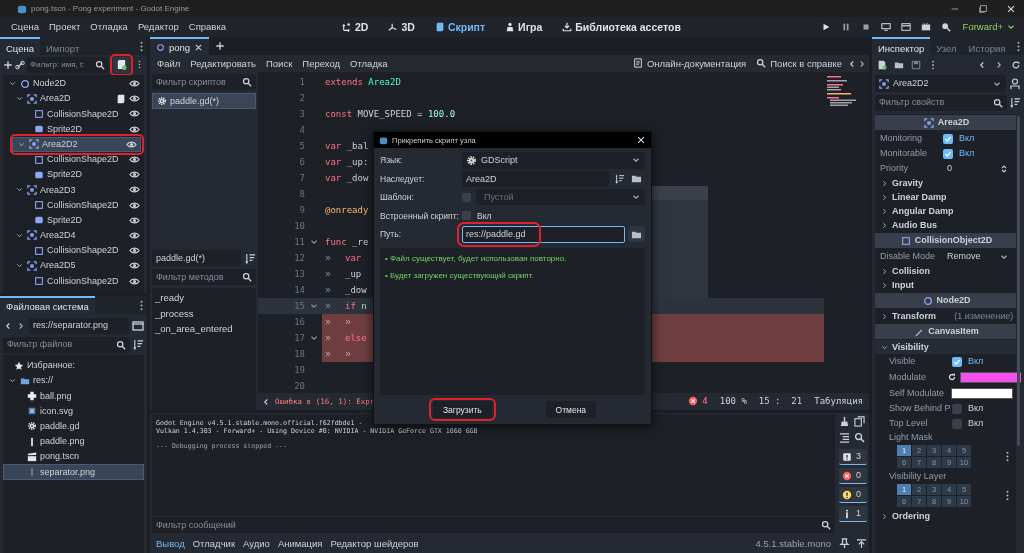 The width and height of the screenshot is (1024, 553). Describe the element at coordinates (946, 46) in the screenshot. I see `dock-tab: Узел` at that location.